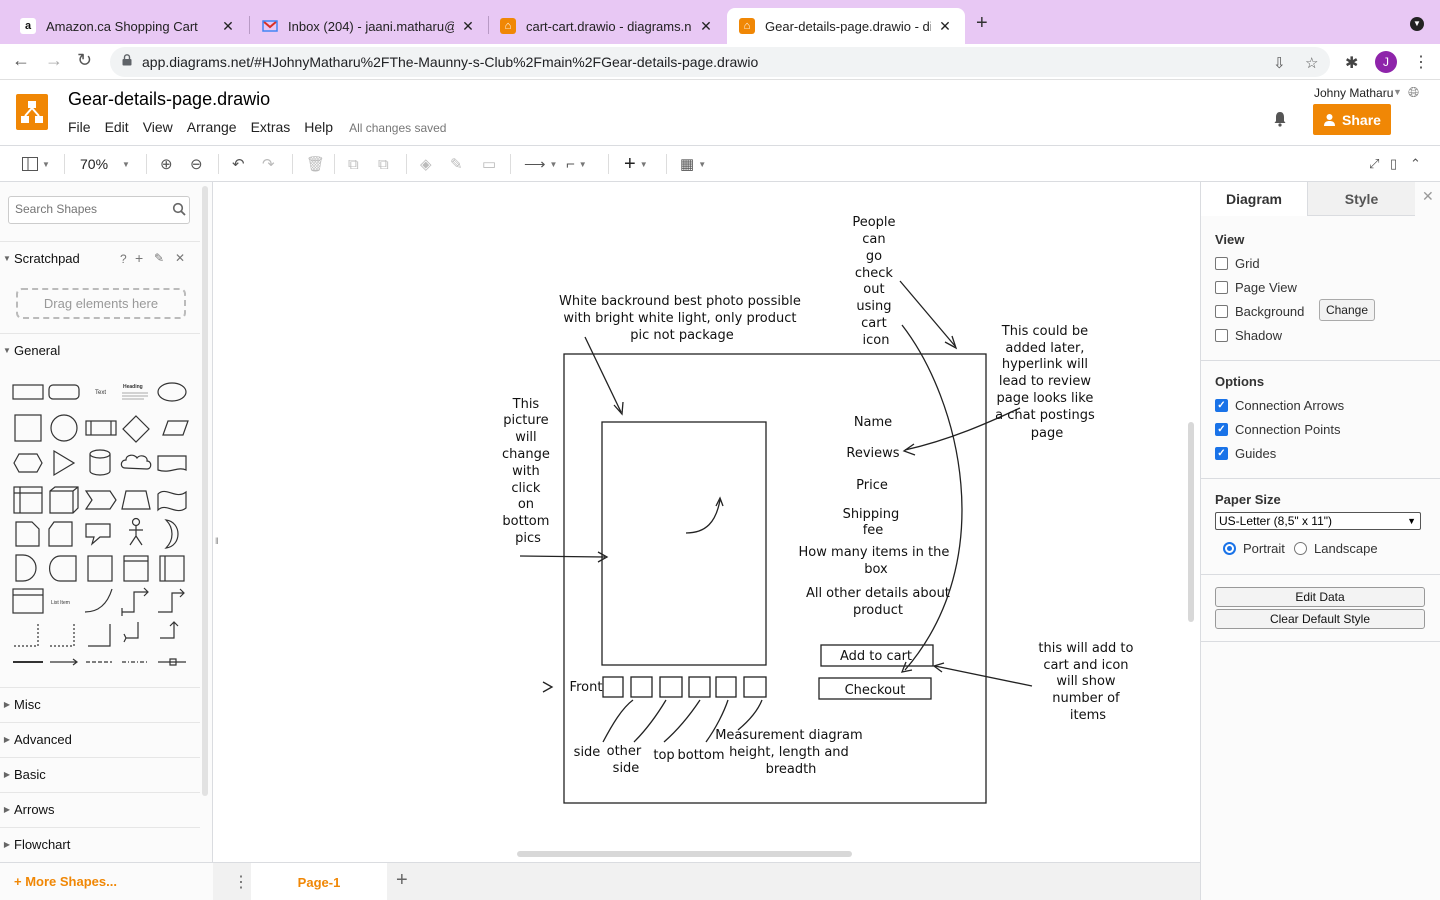  What do you see at coordinates (100, 393) in the screenshot?
I see `text-shape: Text` at bounding box center [100, 393].